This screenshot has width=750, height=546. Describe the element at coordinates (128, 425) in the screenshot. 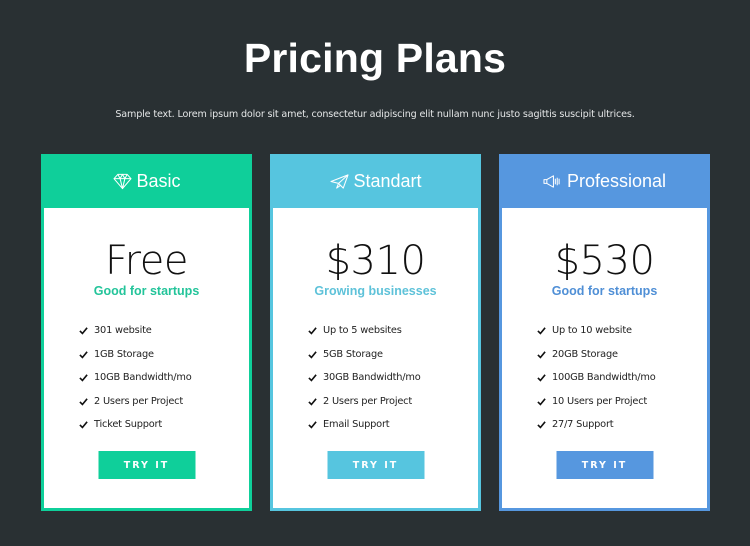

I see `feature-label: Ticket Support` at that location.